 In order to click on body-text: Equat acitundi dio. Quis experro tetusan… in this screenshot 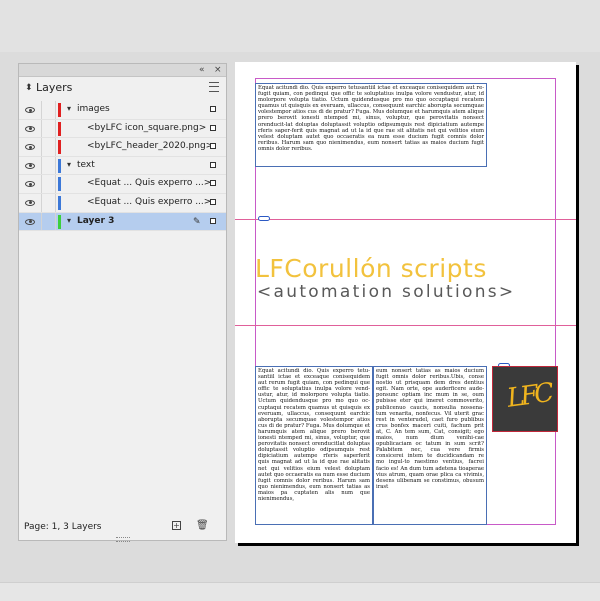, I will do `click(371, 118)`.